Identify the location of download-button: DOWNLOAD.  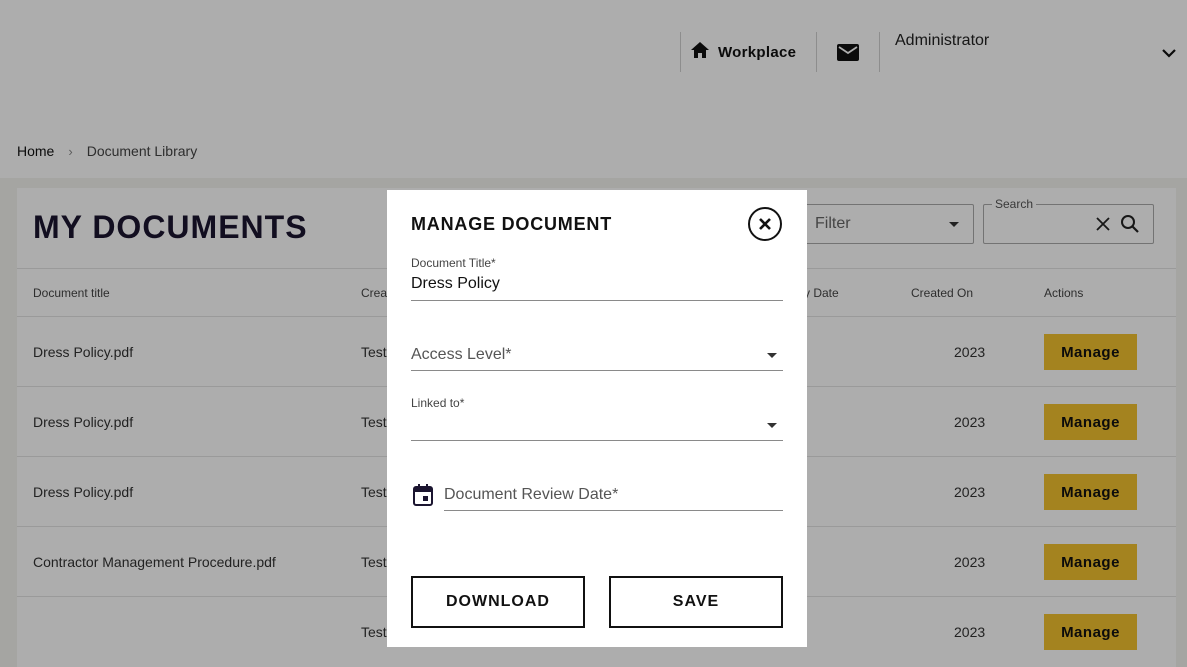
(498, 602).